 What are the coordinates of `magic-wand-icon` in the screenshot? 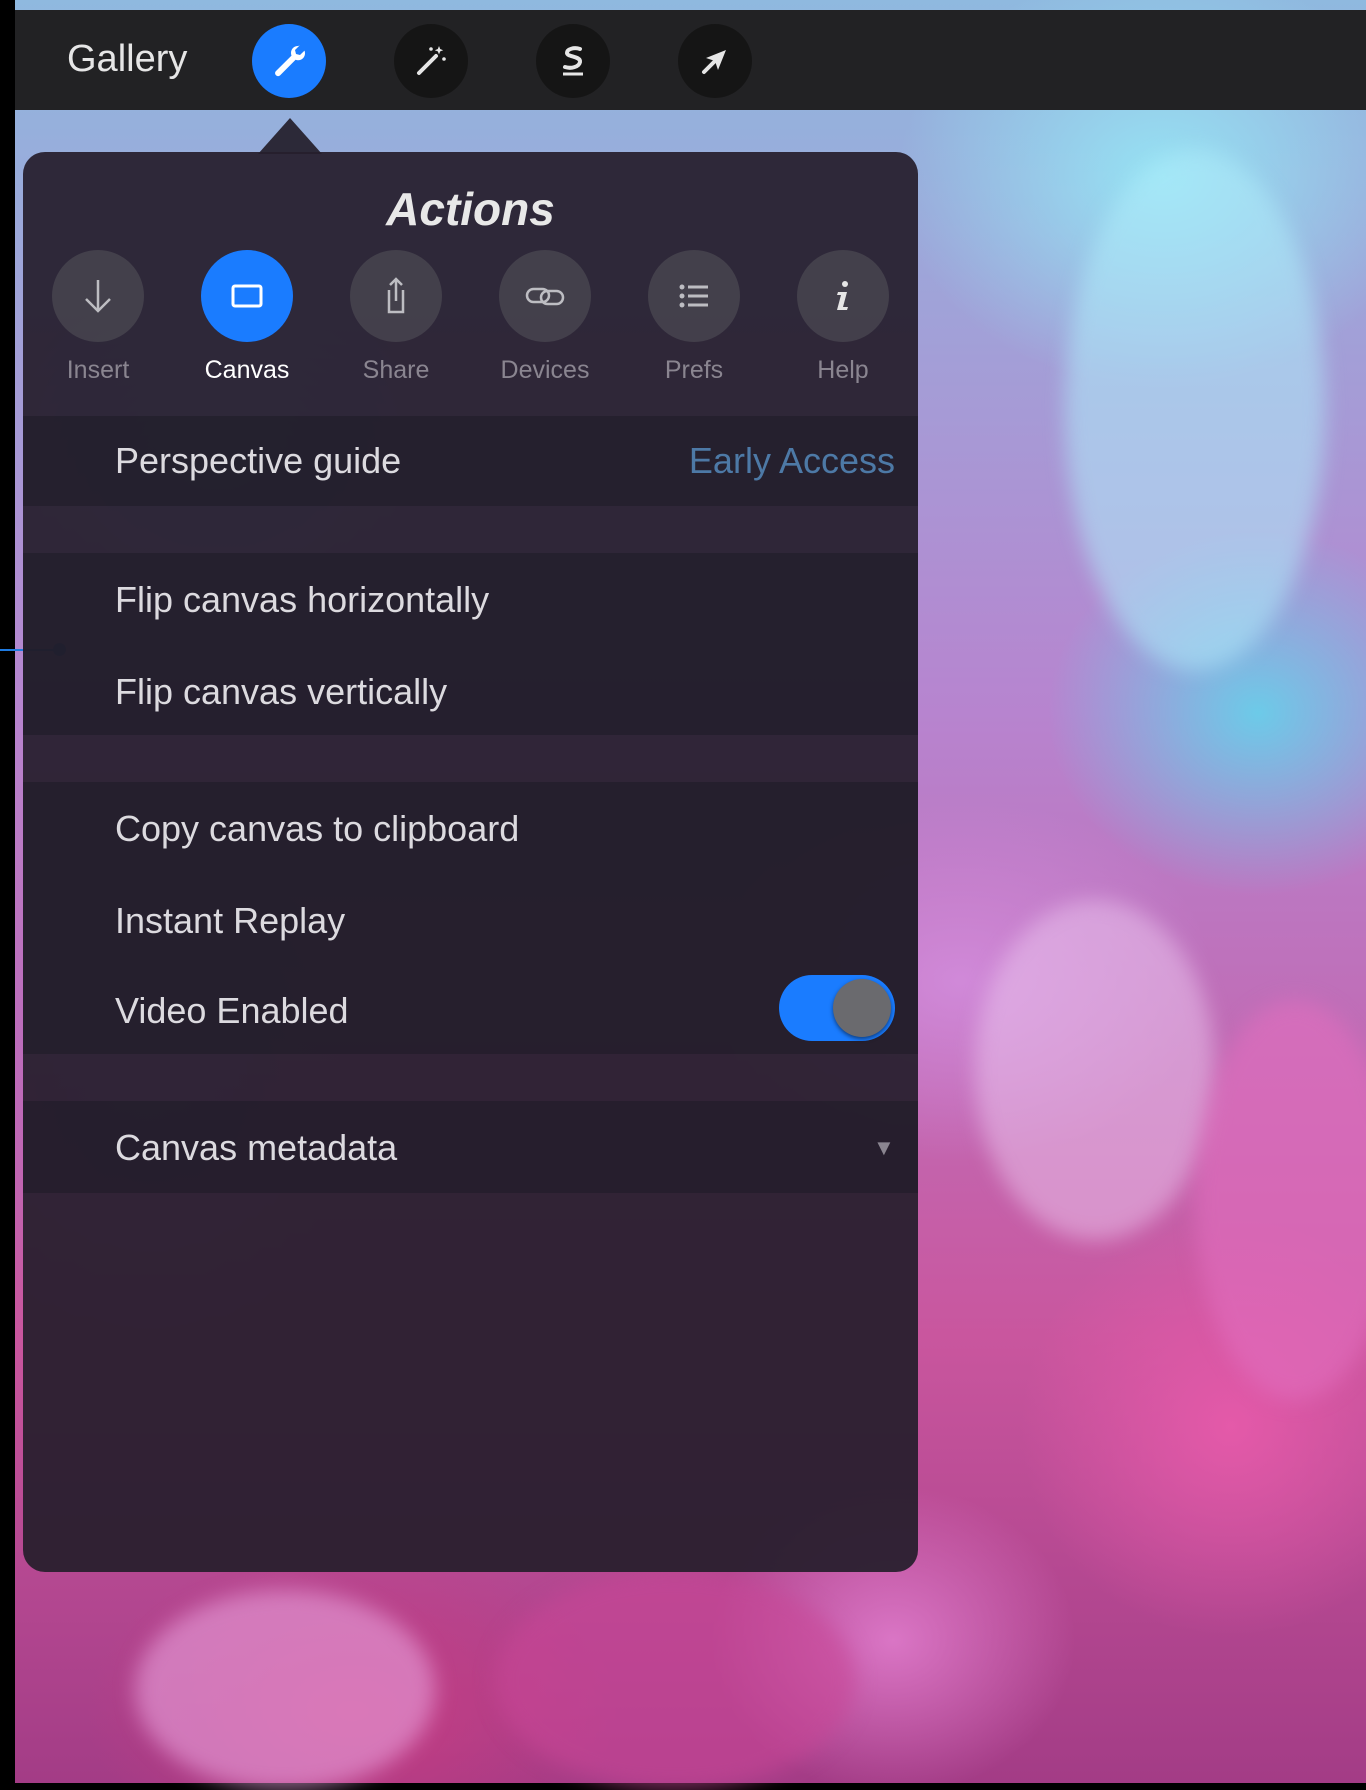 It's located at (431, 60).